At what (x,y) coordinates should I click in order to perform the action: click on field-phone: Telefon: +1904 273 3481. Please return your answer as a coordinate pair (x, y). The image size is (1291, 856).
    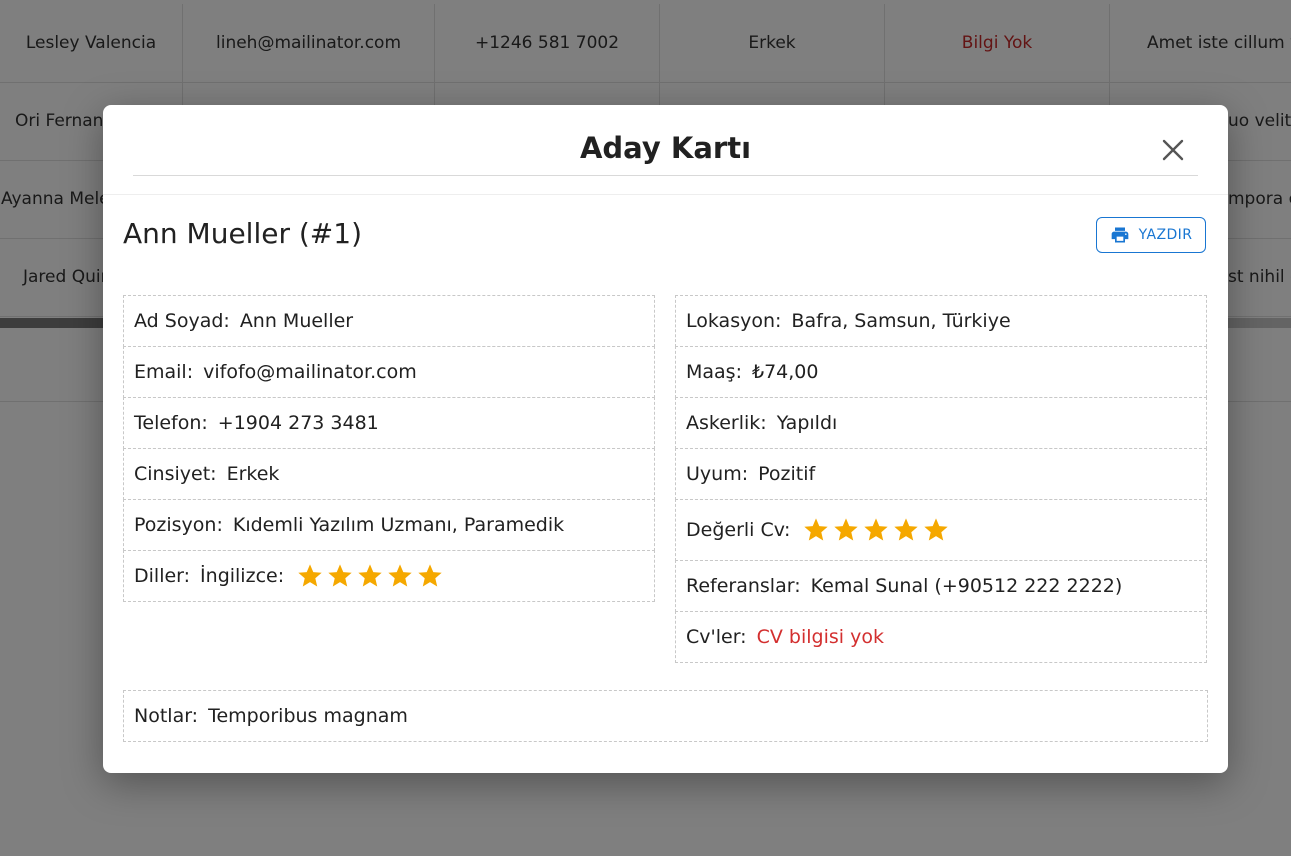
    Looking at the image, I should click on (389, 423).